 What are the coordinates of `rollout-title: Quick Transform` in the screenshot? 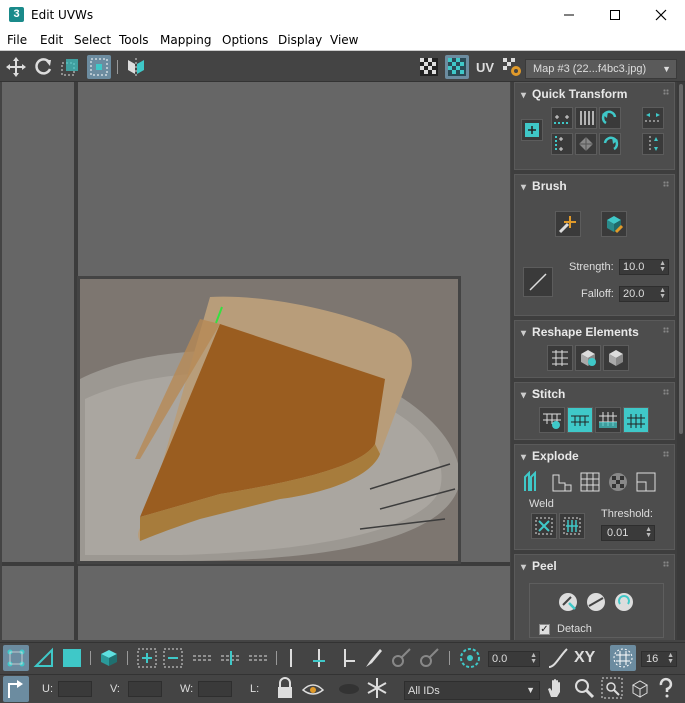 It's located at (574, 94).